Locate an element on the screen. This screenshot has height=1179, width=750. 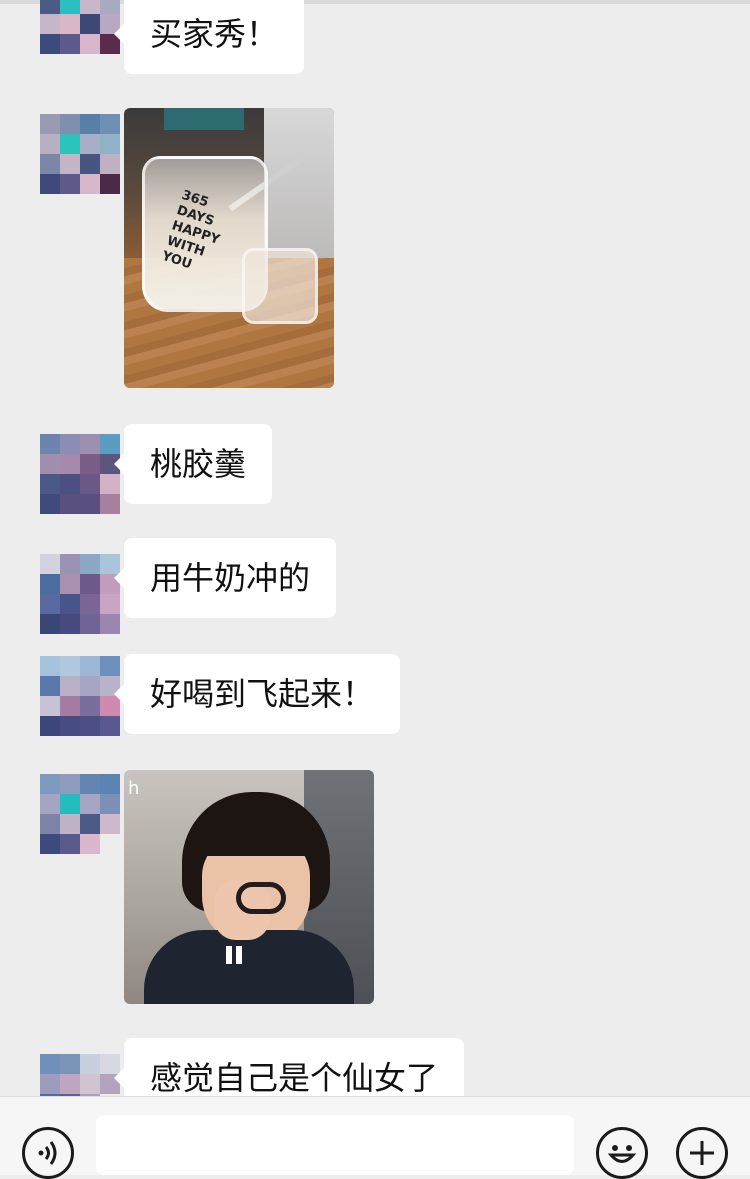
girl-scissors-gif: h is located at coordinates (249, 887).